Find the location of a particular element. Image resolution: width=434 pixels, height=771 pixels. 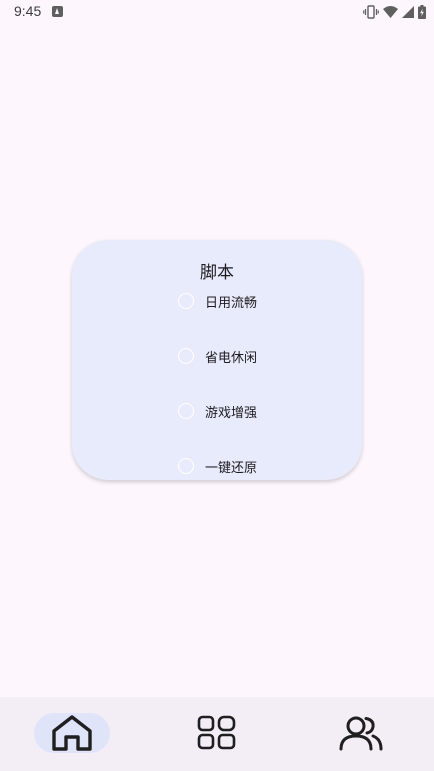

bottom-navigation is located at coordinates (217, 734).